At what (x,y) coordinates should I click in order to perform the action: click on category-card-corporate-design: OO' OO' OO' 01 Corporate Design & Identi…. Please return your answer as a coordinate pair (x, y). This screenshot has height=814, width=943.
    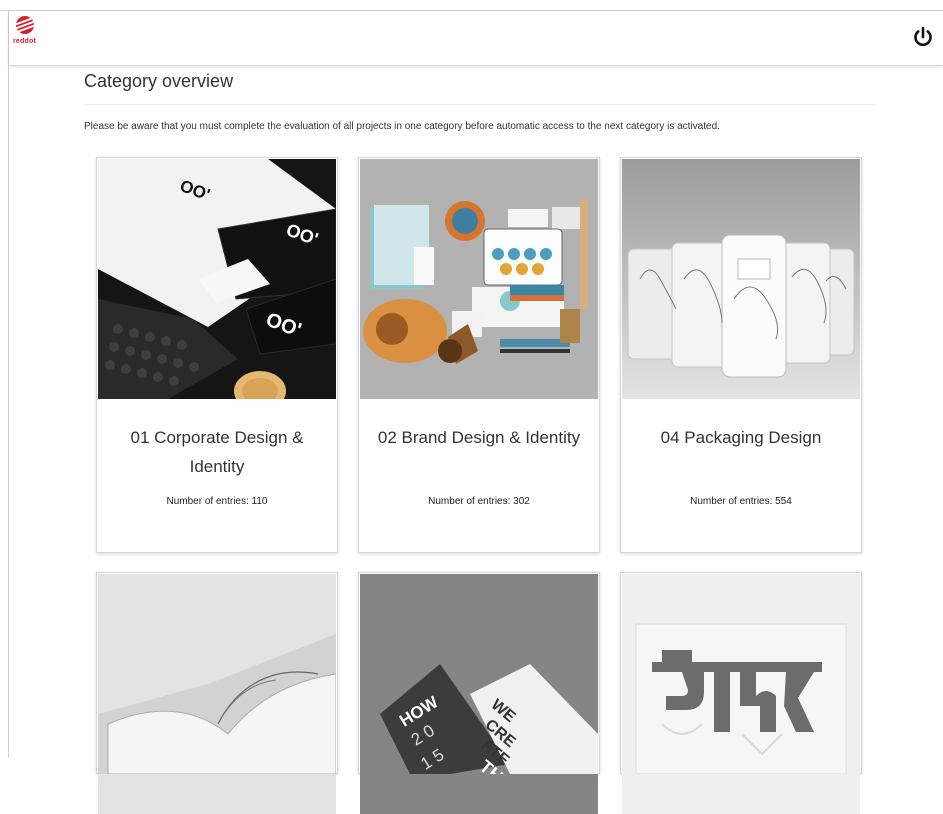
    Looking at the image, I should click on (217, 355).